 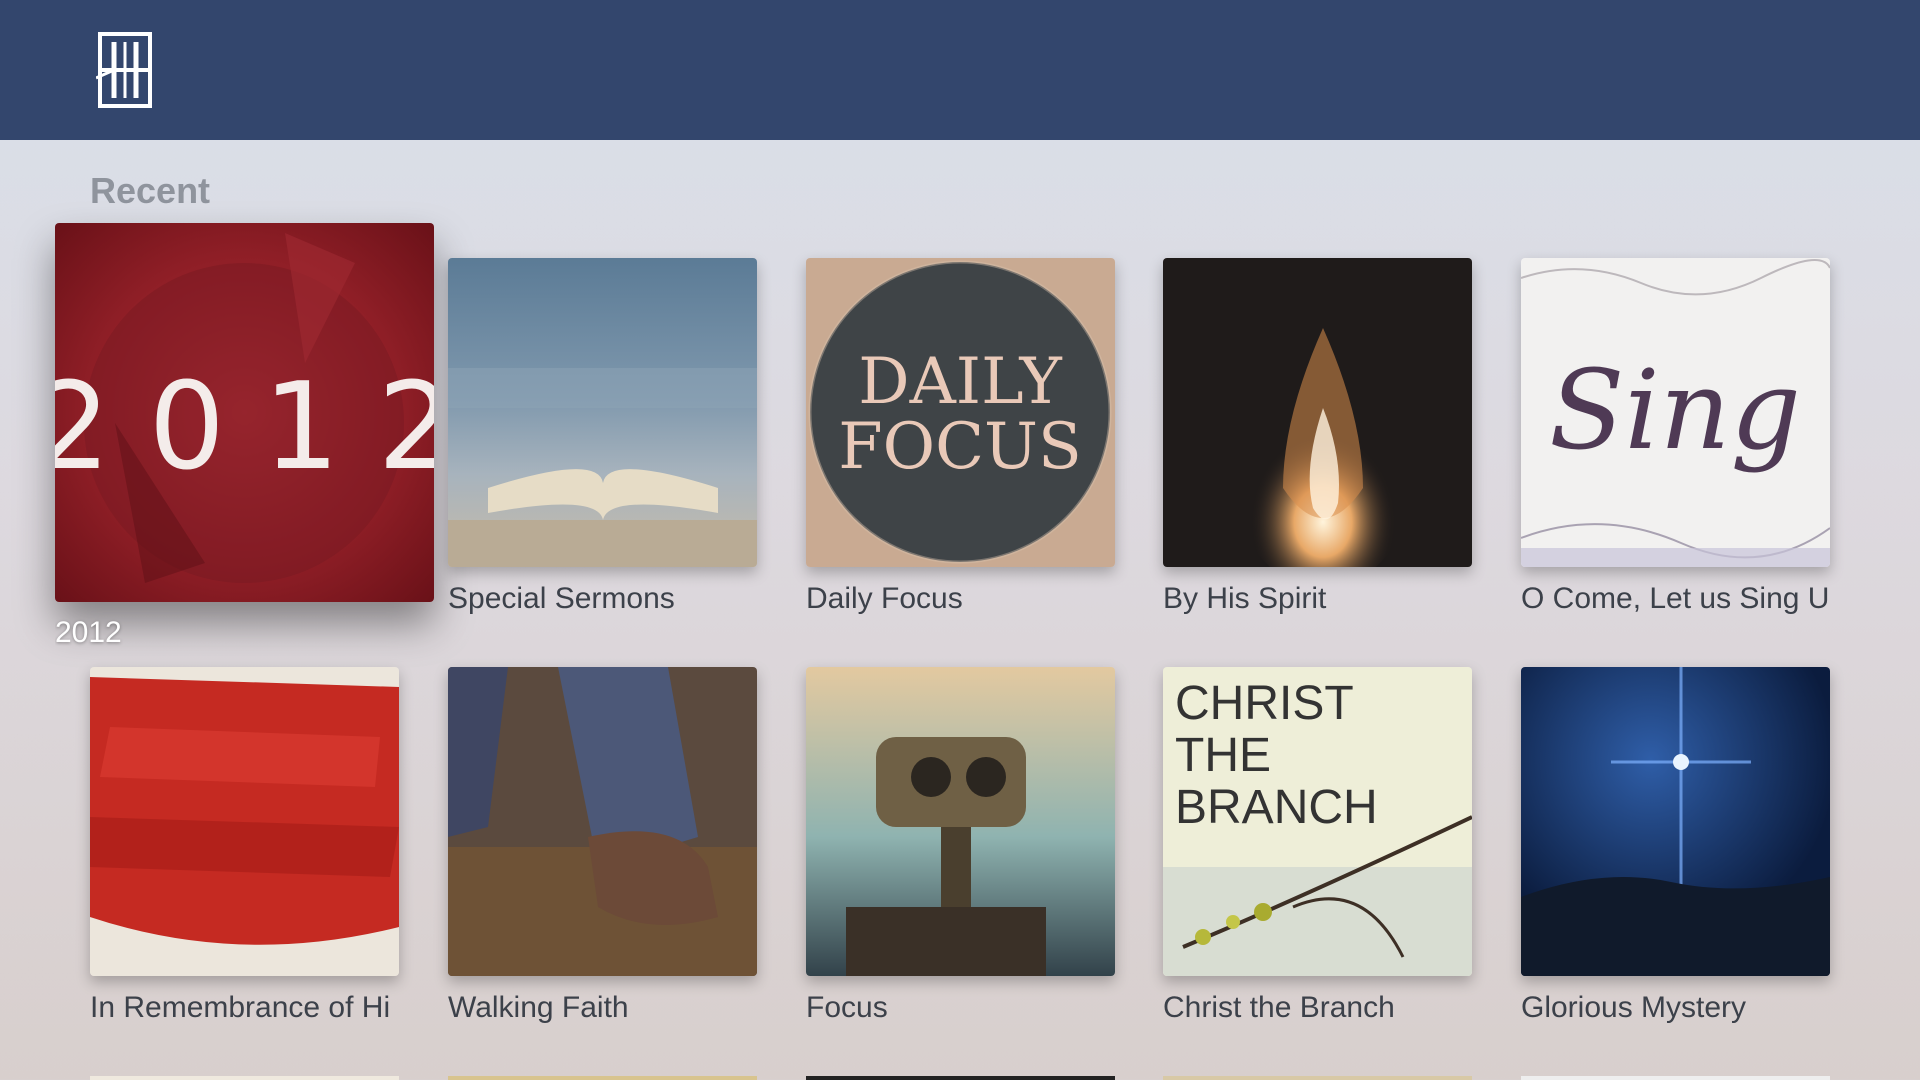 What do you see at coordinates (1276, 807) in the screenshot?
I see `tile-art-text: BRANCH` at bounding box center [1276, 807].